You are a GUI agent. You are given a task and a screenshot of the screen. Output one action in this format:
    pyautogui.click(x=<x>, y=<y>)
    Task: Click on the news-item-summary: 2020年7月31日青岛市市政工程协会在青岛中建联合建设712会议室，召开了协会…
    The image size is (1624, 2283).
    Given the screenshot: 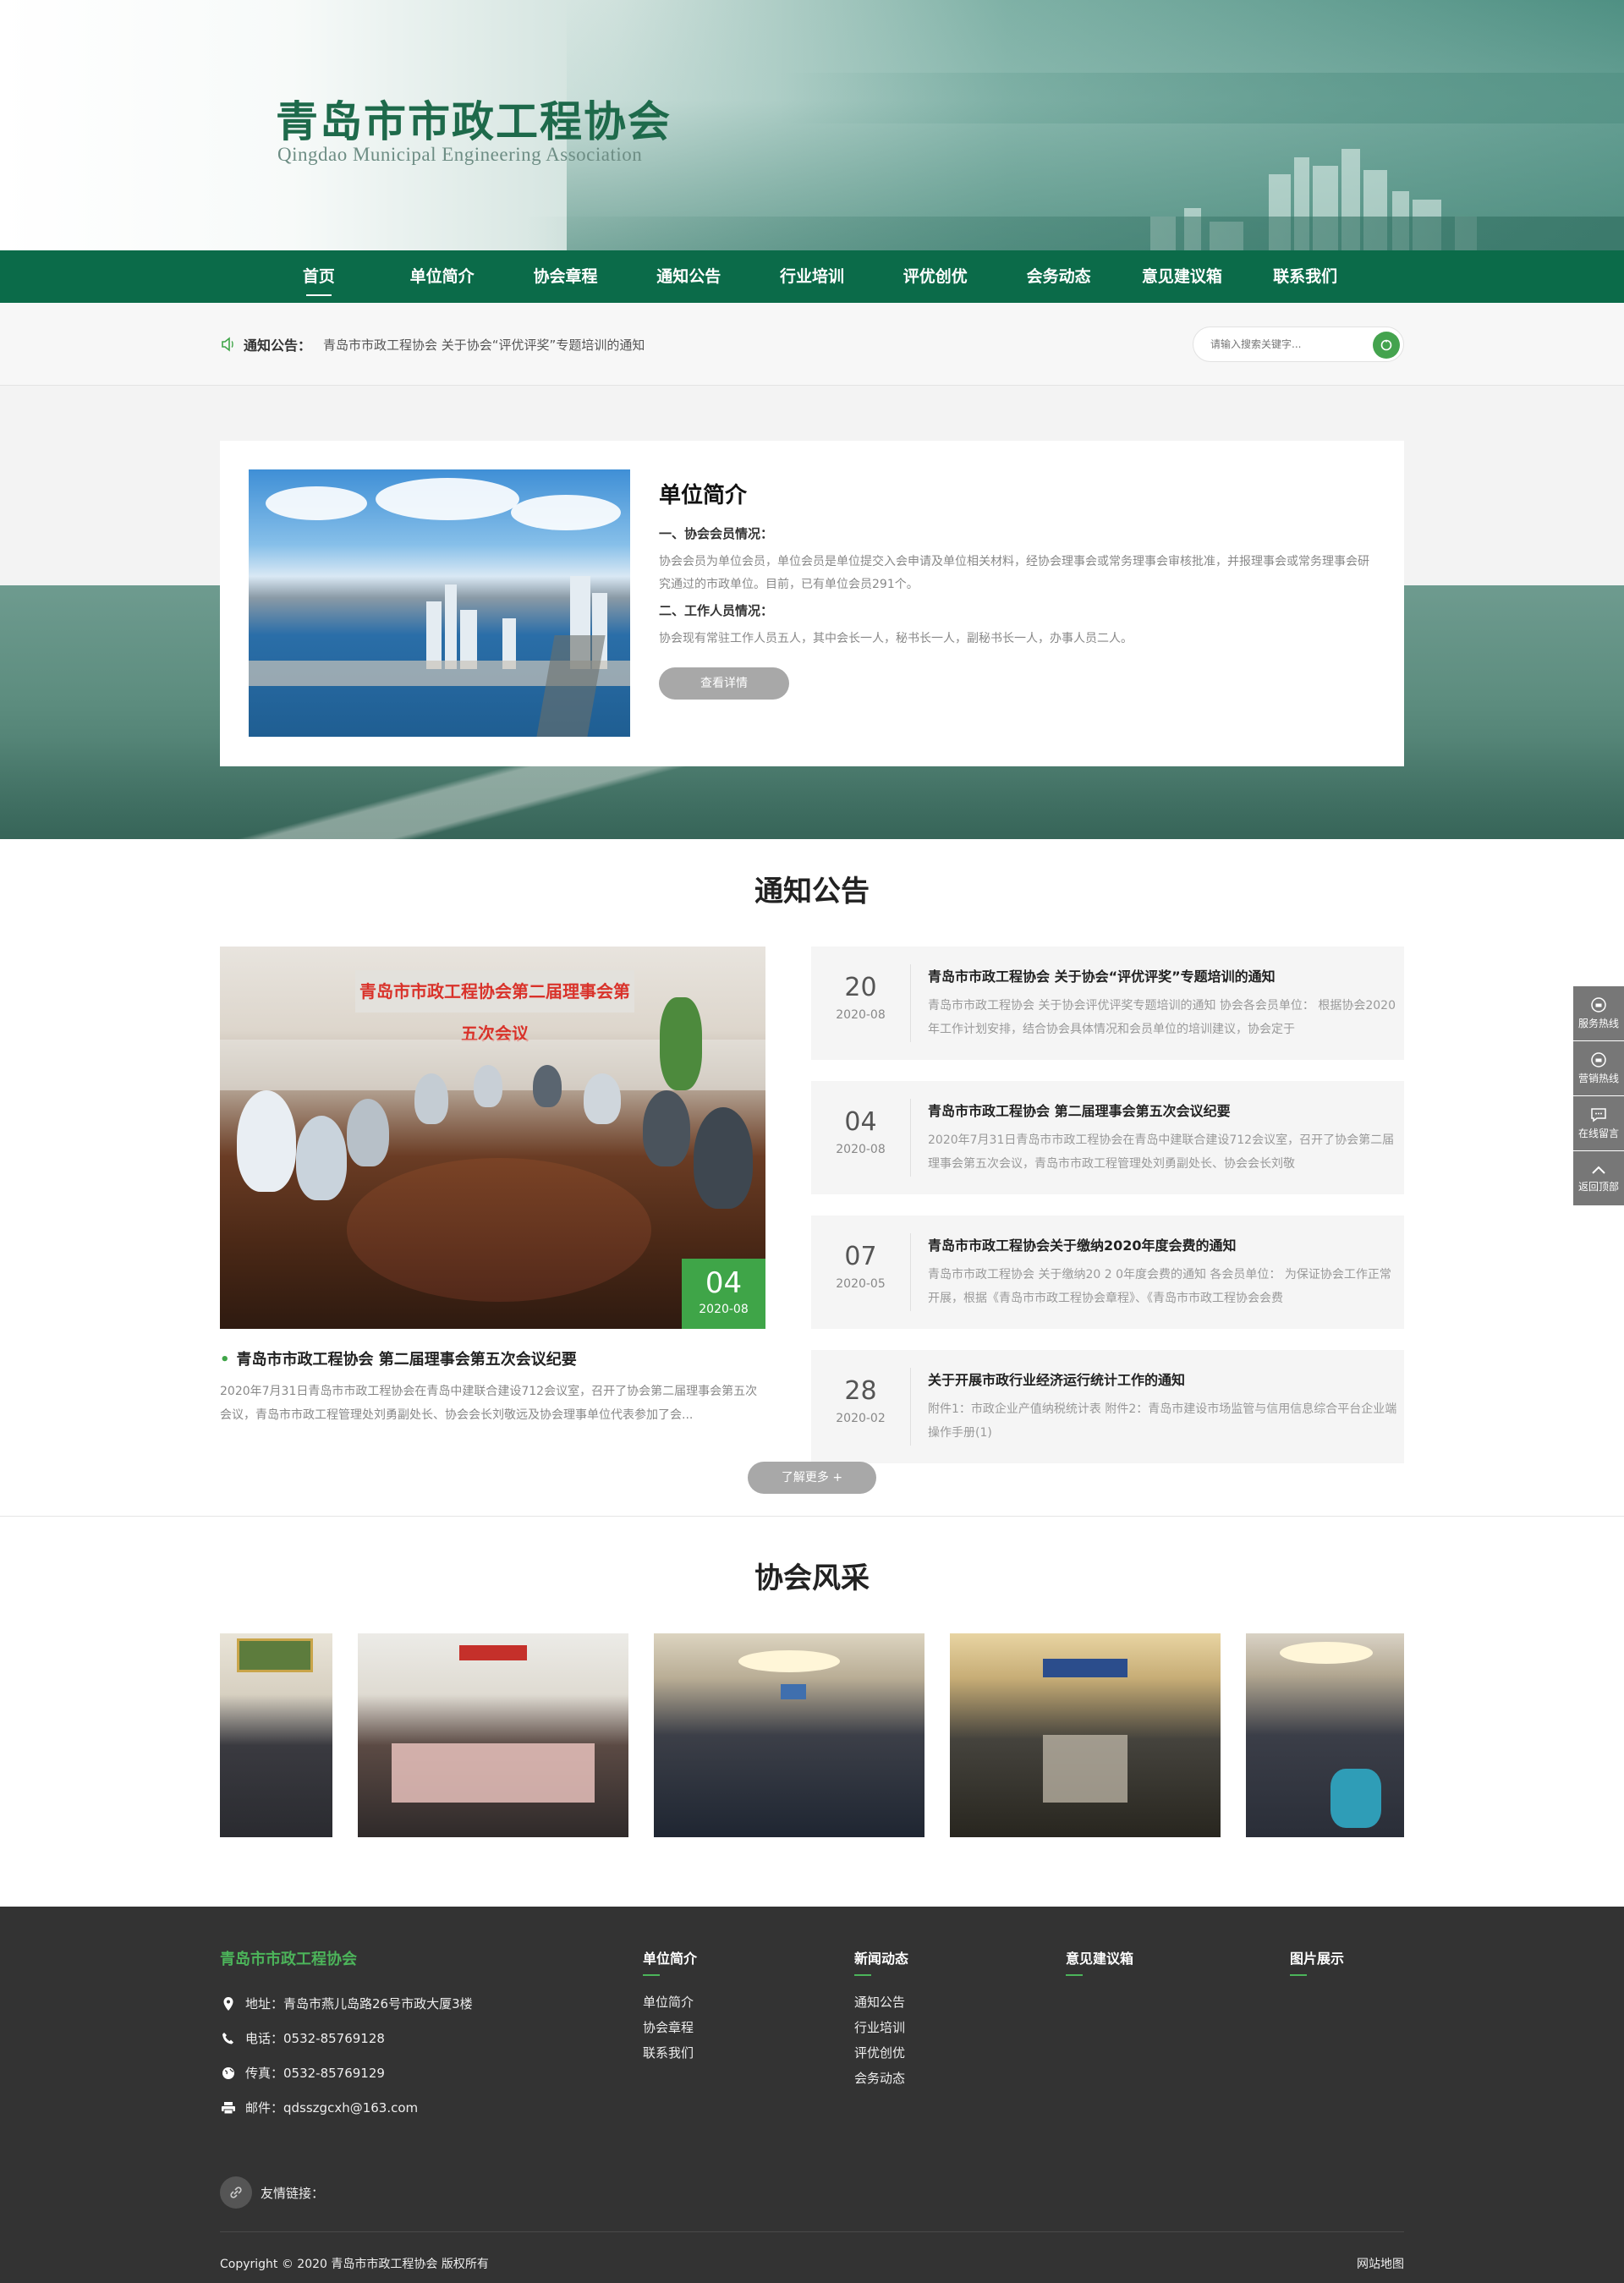 What is the action you would take?
    pyautogui.click(x=1161, y=1152)
    